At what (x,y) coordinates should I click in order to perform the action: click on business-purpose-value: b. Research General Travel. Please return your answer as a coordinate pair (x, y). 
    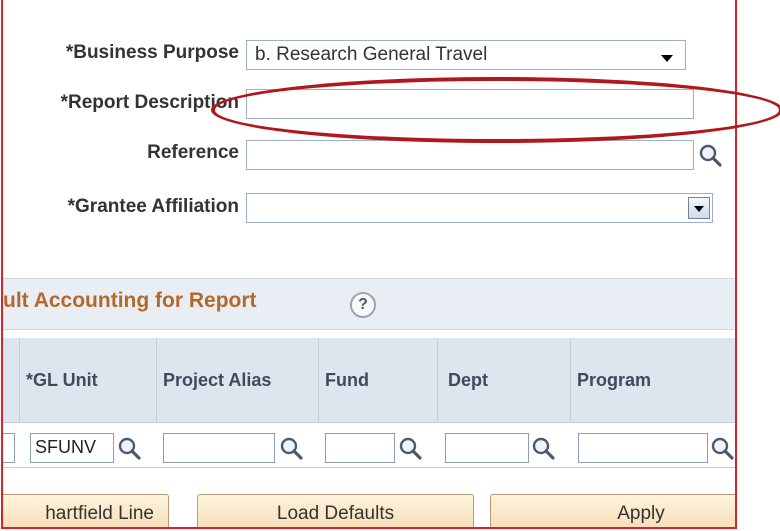
    Looking at the image, I should click on (371, 54).